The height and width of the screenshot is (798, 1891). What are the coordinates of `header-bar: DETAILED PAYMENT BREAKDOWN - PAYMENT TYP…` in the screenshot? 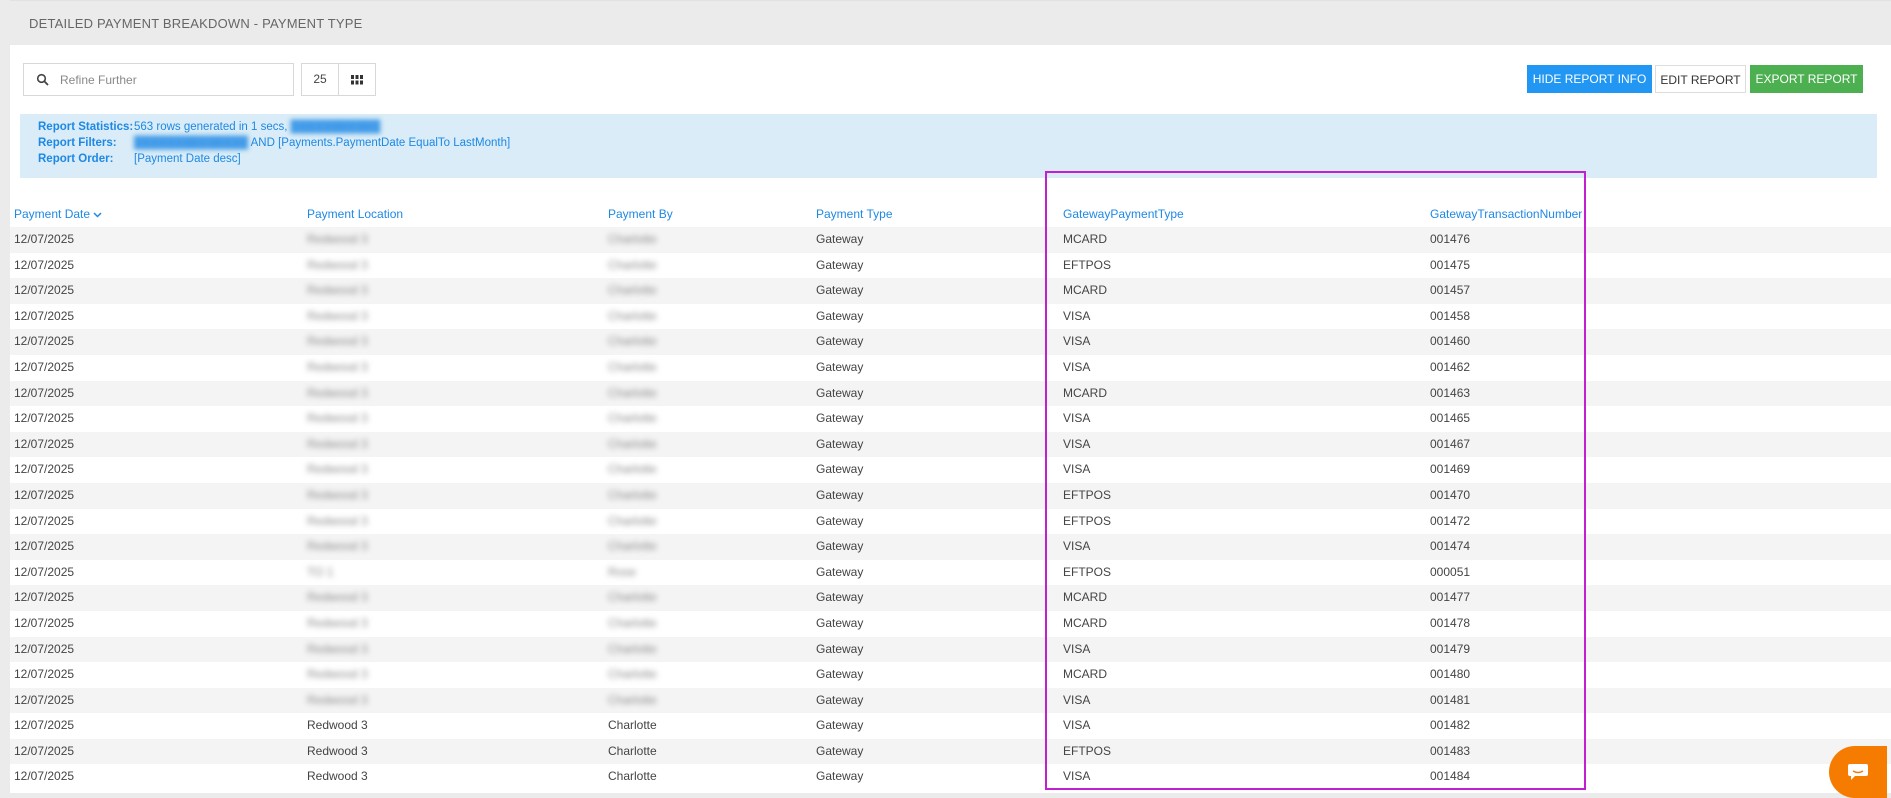 It's located at (950, 22).